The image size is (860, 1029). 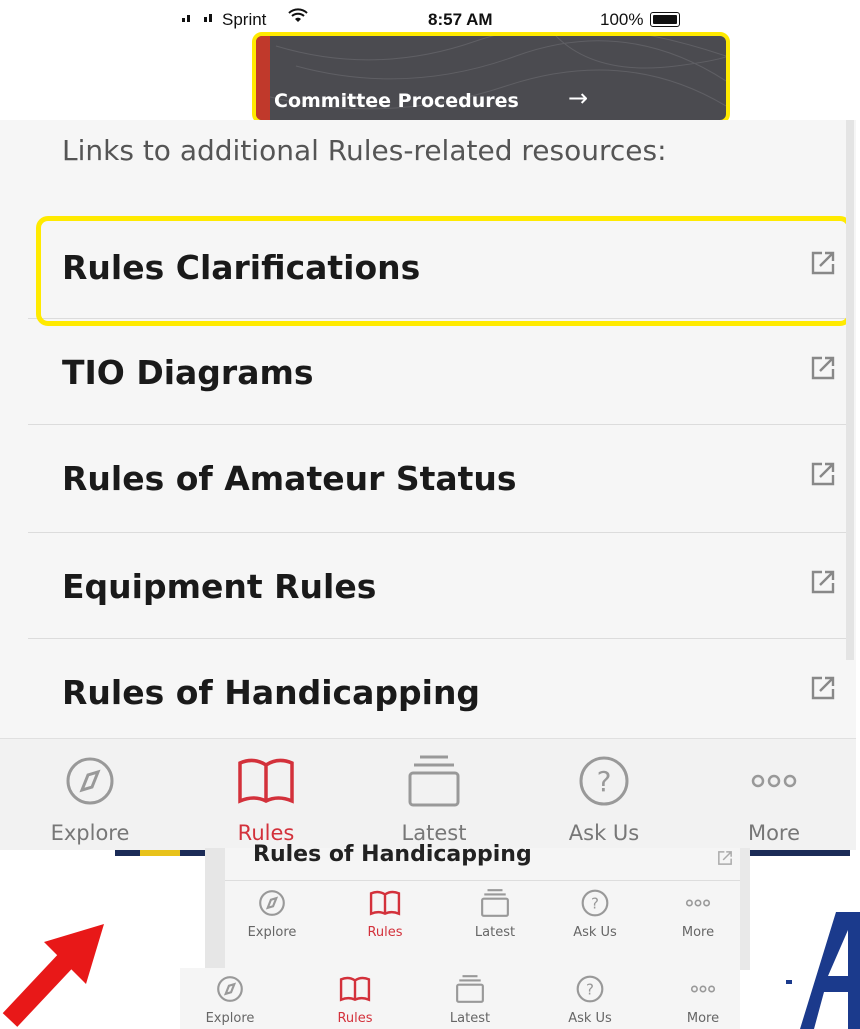 I want to click on tab-rules: Rules, so click(x=266, y=794).